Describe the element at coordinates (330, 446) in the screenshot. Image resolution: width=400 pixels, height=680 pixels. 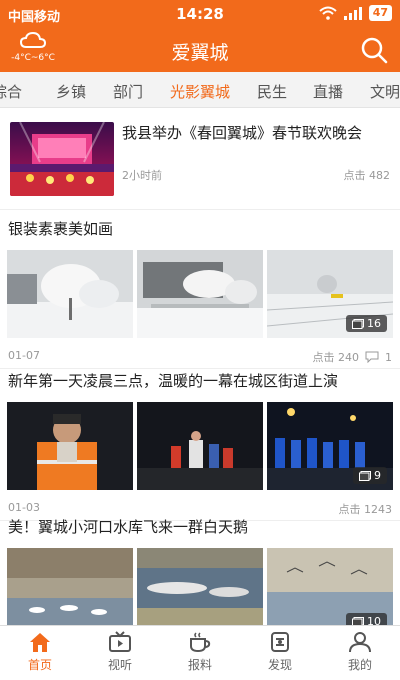
I see `article-image: 9` at that location.